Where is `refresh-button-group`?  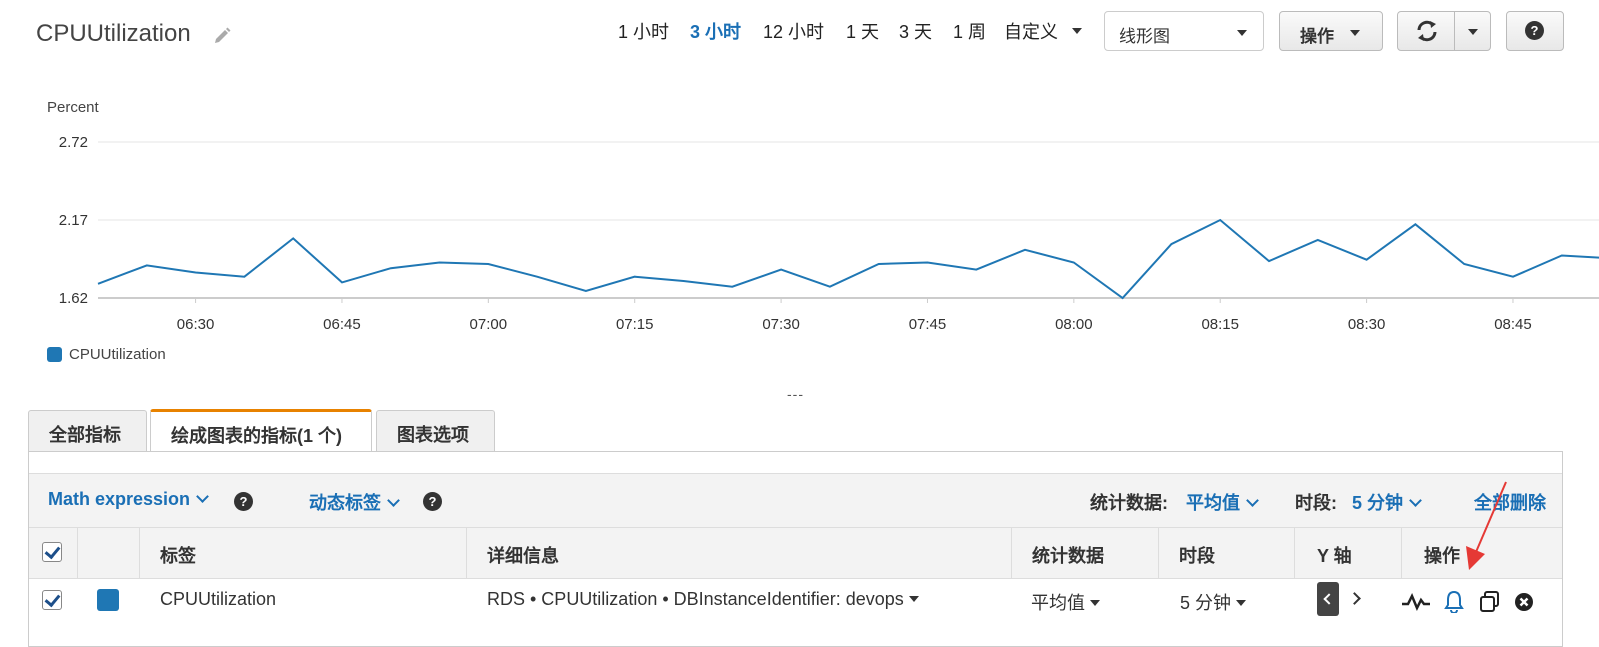
refresh-button-group is located at coordinates (1444, 31).